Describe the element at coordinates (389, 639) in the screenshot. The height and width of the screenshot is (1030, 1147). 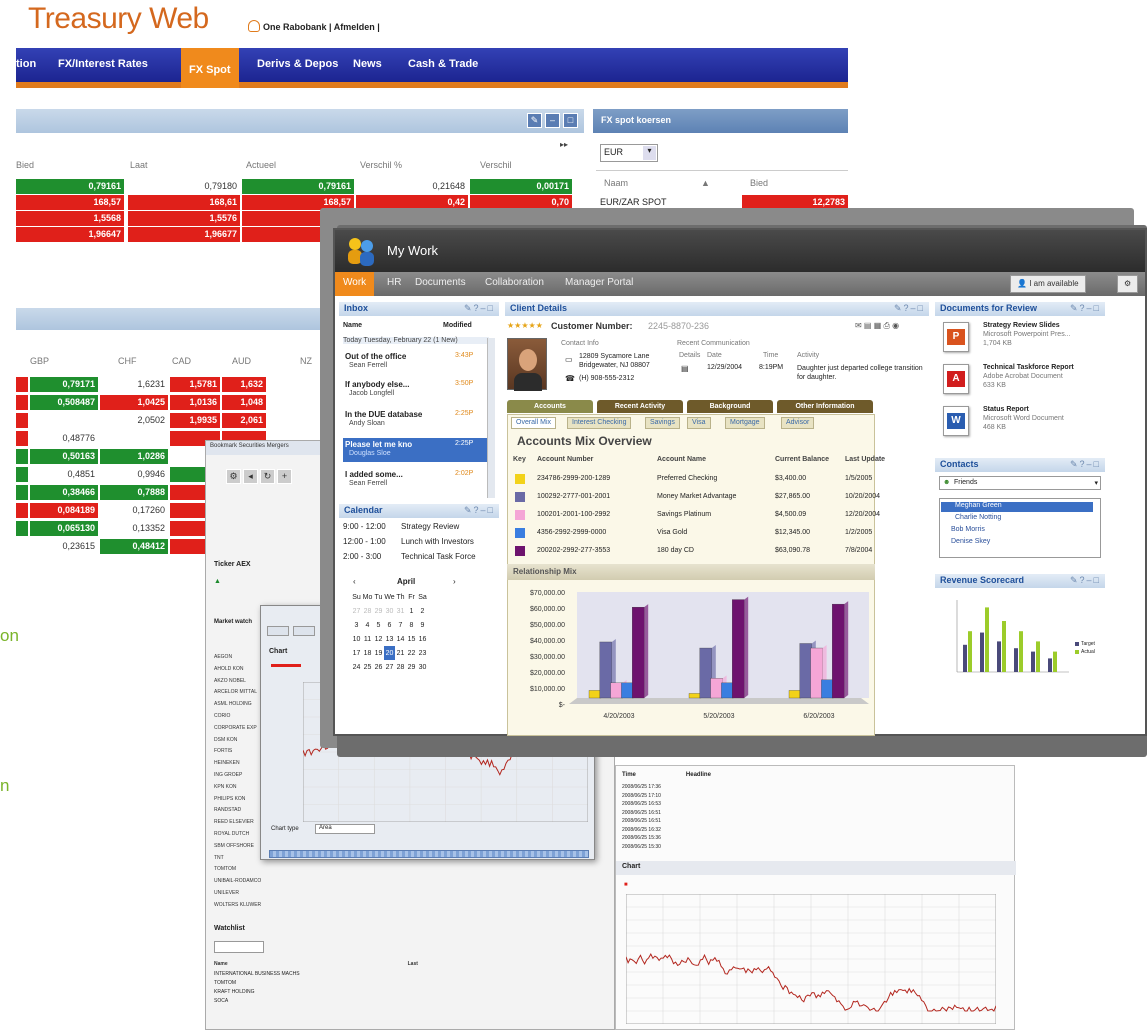
I see `calendar-day: 13` at that location.